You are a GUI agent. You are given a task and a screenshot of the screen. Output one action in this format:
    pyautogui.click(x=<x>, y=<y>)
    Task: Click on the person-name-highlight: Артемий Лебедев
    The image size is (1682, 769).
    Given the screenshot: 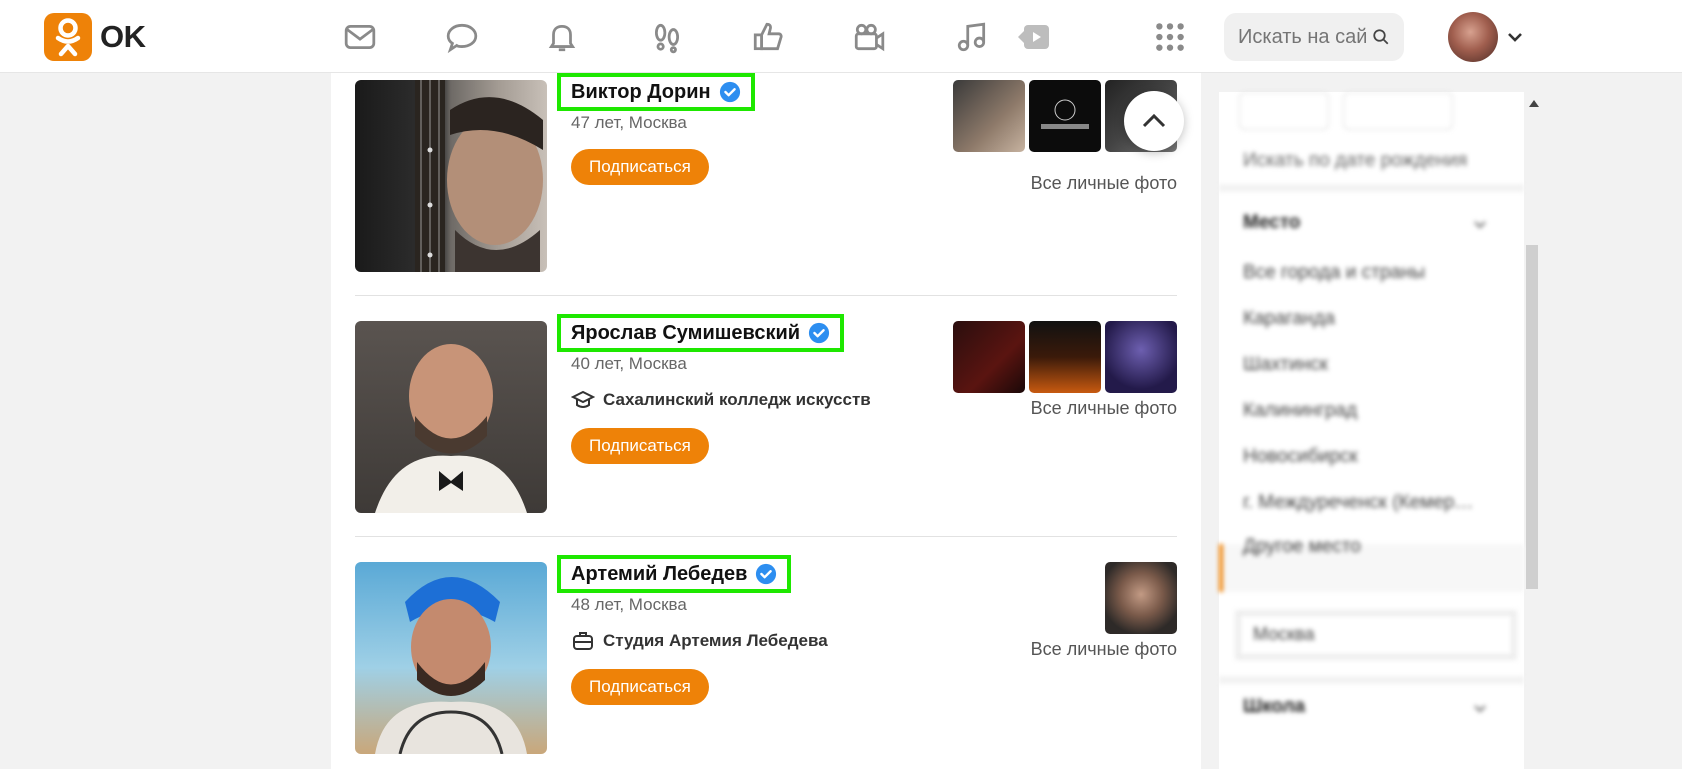 What is the action you would take?
    pyautogui.click(x=674, y=574)
    